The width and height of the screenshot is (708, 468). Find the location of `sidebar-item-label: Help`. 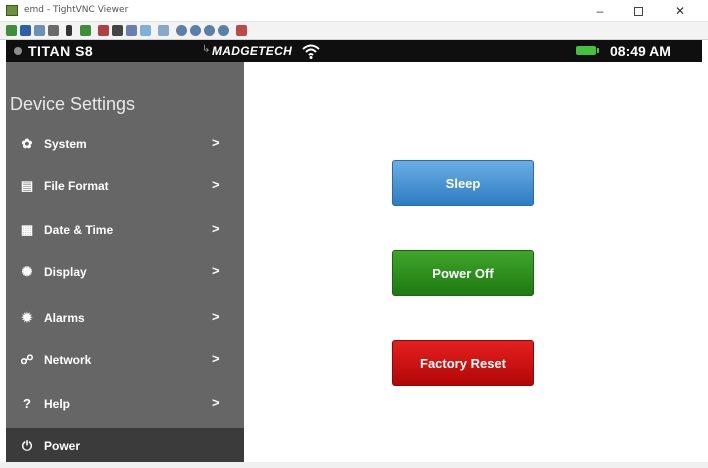

sidebar-item-label: Help is located at coordinates (57, 404).